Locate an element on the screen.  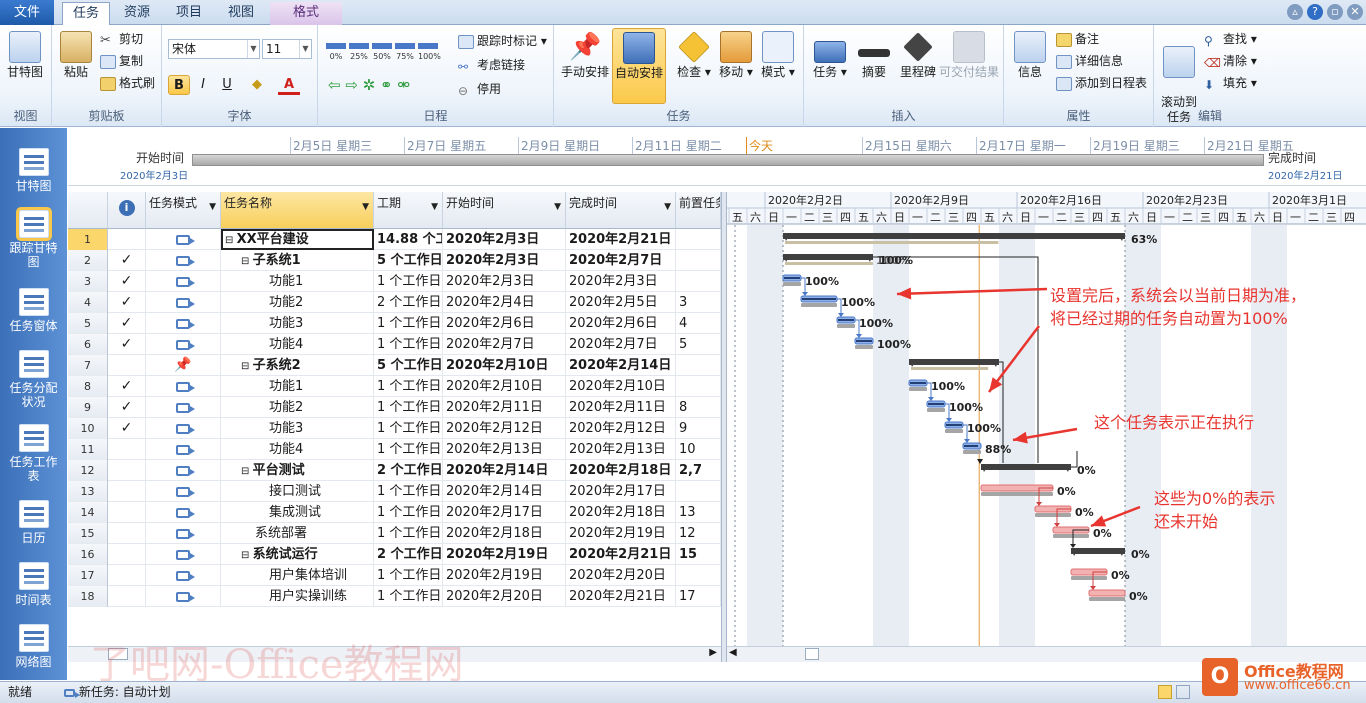
task-name-cell: 系统部署 is located at coordinates (297, 533).